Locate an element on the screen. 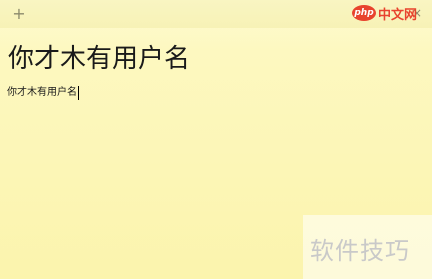 The image size is (432, 279). note-body-line: 你才木有用户名 is located at coordinates (43, 93).